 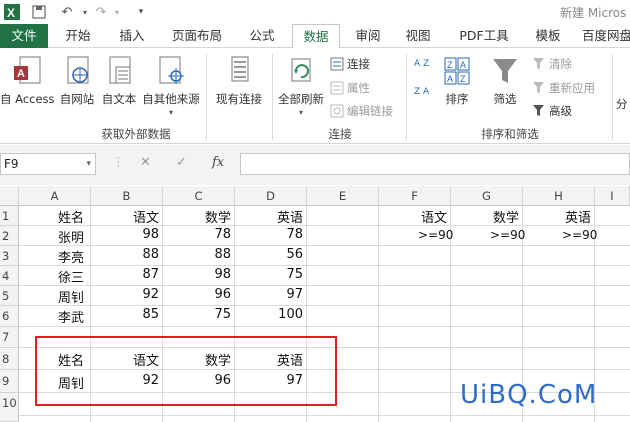 I want to click on tab-templates: 模板, so click(x=548, y=36).